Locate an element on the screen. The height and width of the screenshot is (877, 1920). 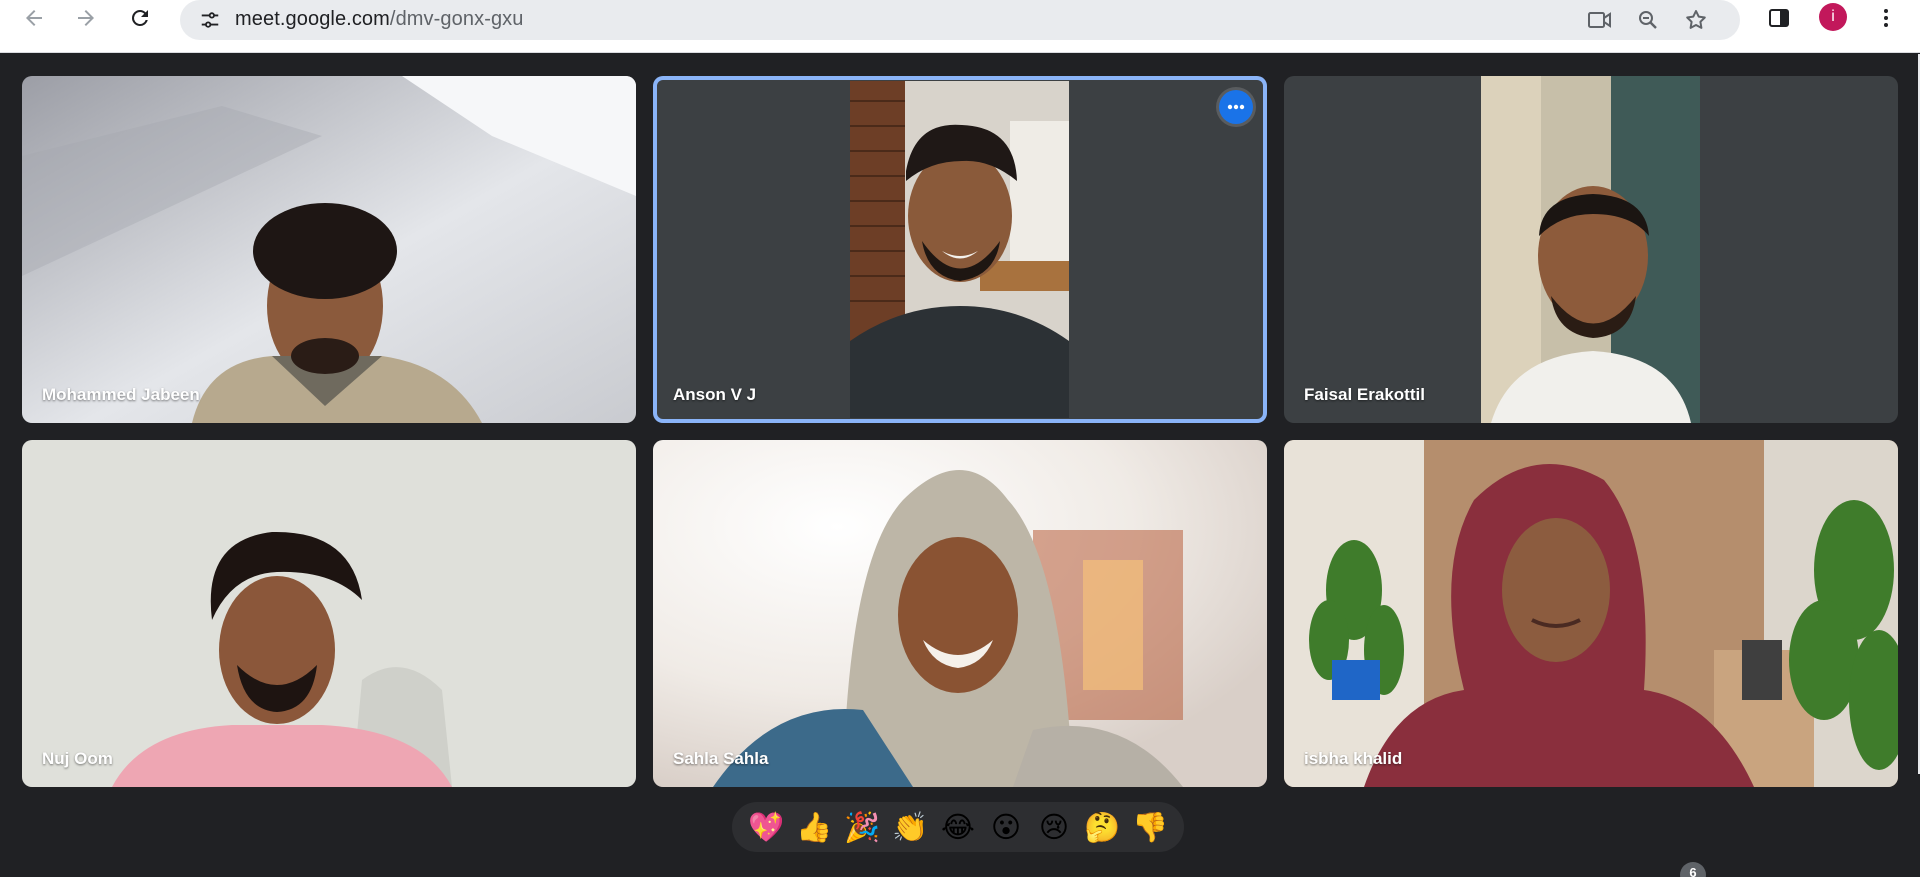
participant-tile: isbha khalid is located at coordinates (1591, 613).